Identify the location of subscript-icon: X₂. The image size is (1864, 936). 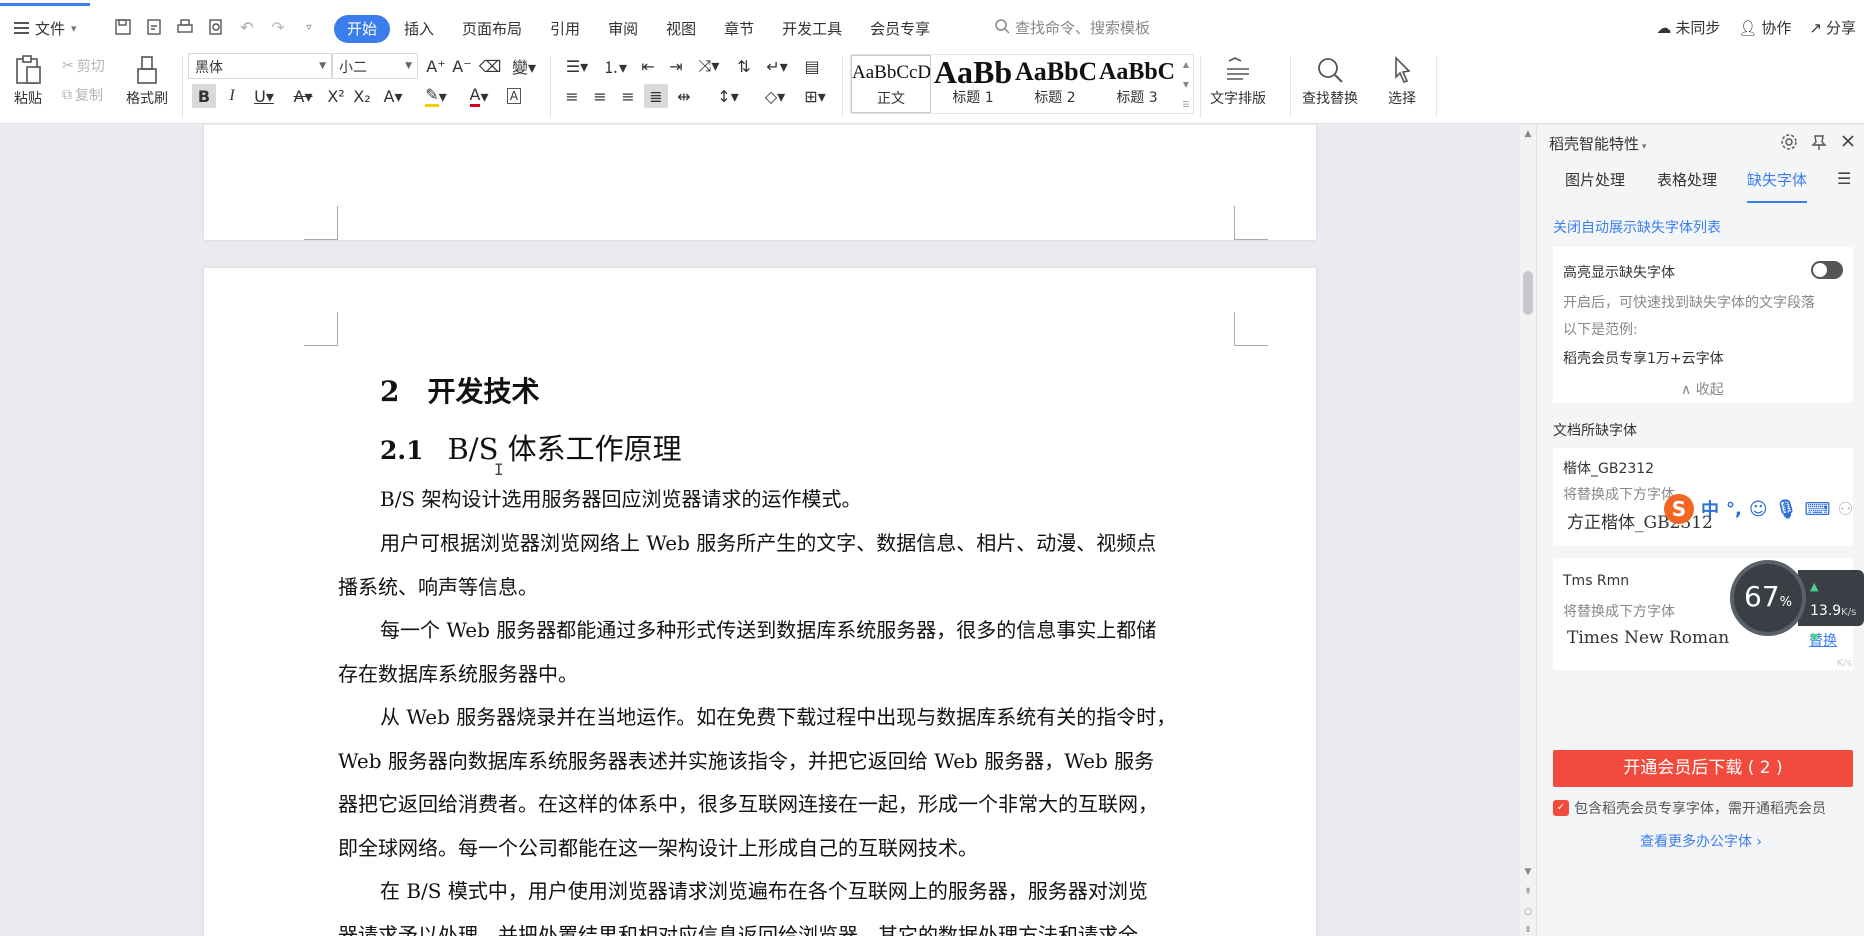
(362, 96).